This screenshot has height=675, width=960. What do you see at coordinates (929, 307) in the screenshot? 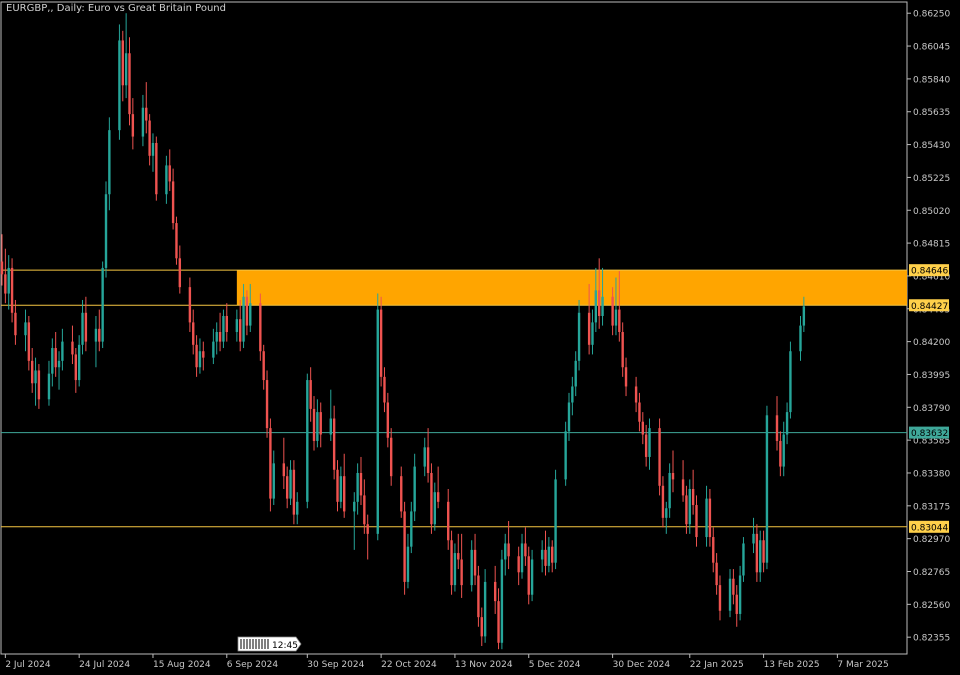
I see `level-price-label: 0.84427` at bounding box center [929, 307].